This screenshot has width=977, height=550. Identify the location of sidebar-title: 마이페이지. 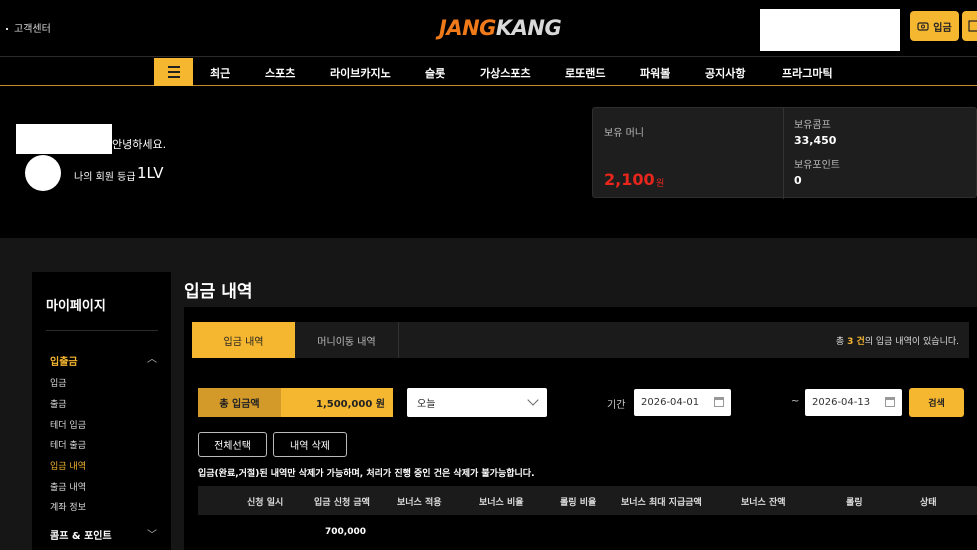
(76, 306).